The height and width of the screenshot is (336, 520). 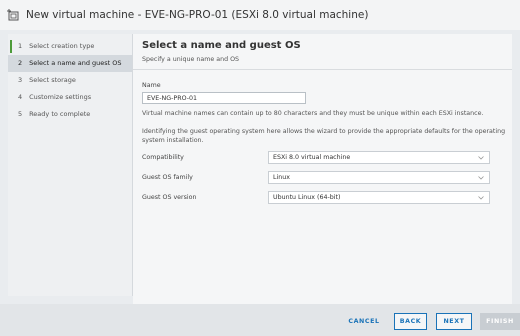 I want to click on guest-os-version-value: Ubuntu Linux (64-bit), so click(x=307, y=197).